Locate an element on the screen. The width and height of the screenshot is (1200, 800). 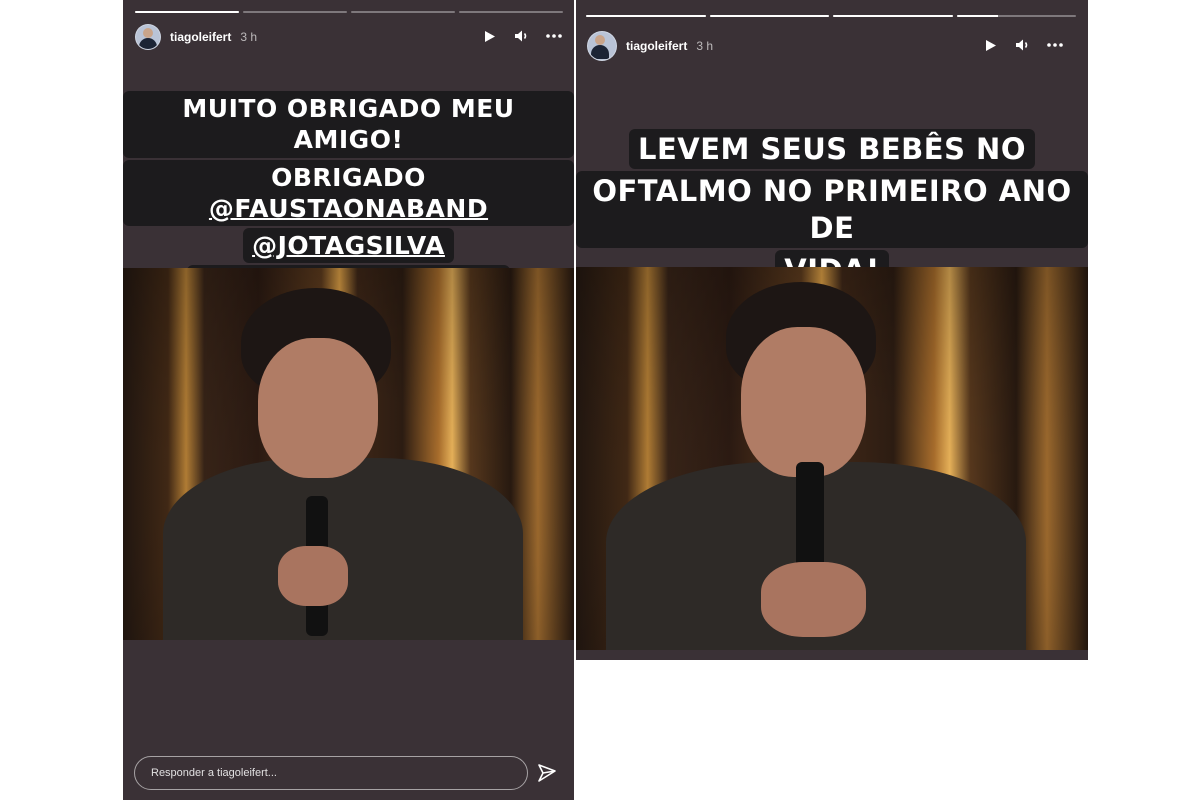
story-controls-right is located at coordinates (1023, 45).